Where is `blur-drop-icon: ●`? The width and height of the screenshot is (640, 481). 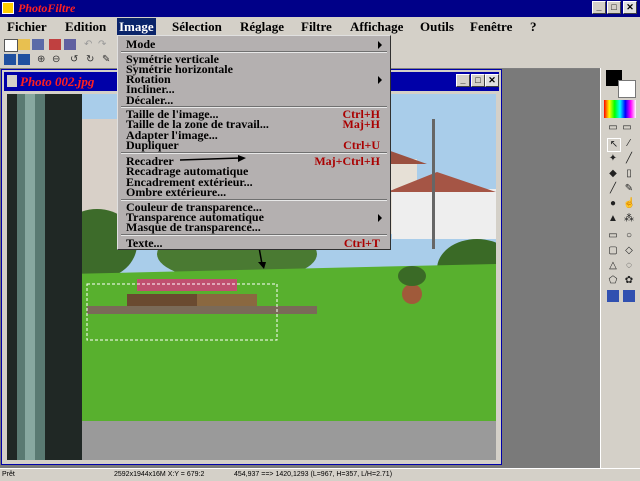
blur-drop-icon: ● is located at coordinates (613, 204).